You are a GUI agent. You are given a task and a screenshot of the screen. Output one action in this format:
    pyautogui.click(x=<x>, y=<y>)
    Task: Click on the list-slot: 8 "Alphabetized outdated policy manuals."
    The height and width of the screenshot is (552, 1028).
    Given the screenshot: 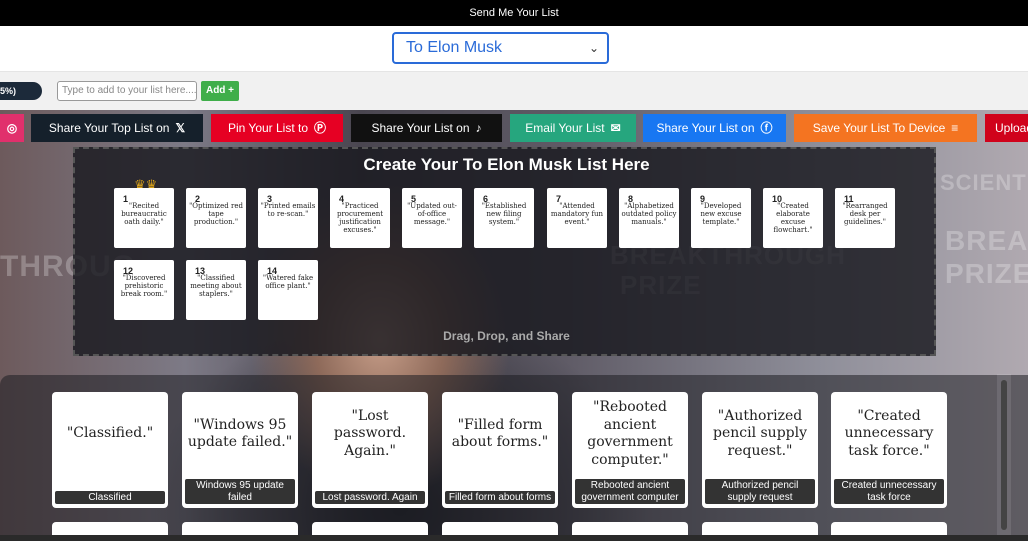 What is the action you would take?
    pyautogui.click(x=649, y=218)
    